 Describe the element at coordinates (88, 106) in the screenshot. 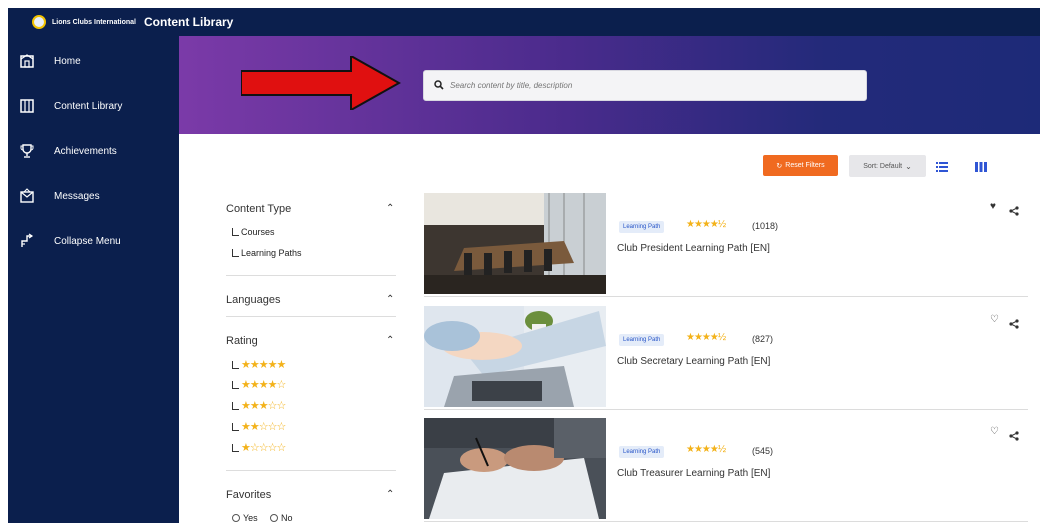

I see `sidebar-item-label: Content Library` at that location.